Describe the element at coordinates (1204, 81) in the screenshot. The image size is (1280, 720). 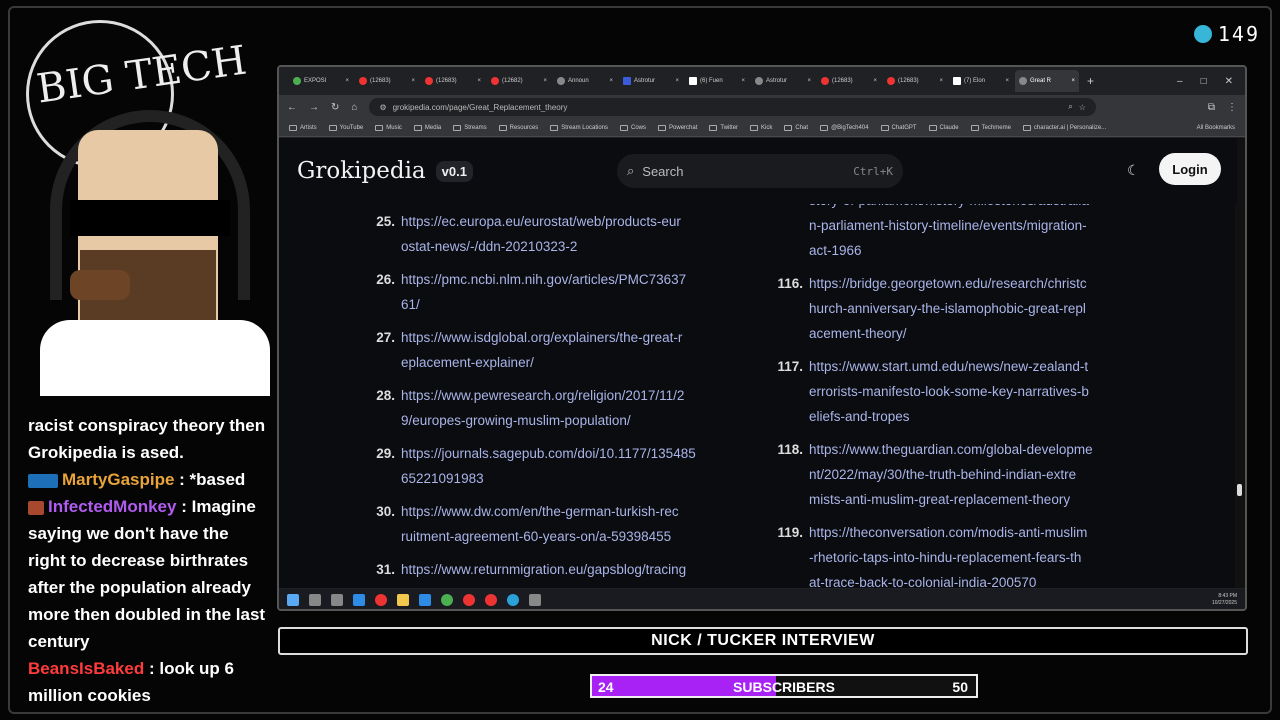
I see `maximize-icon: □` at that location.